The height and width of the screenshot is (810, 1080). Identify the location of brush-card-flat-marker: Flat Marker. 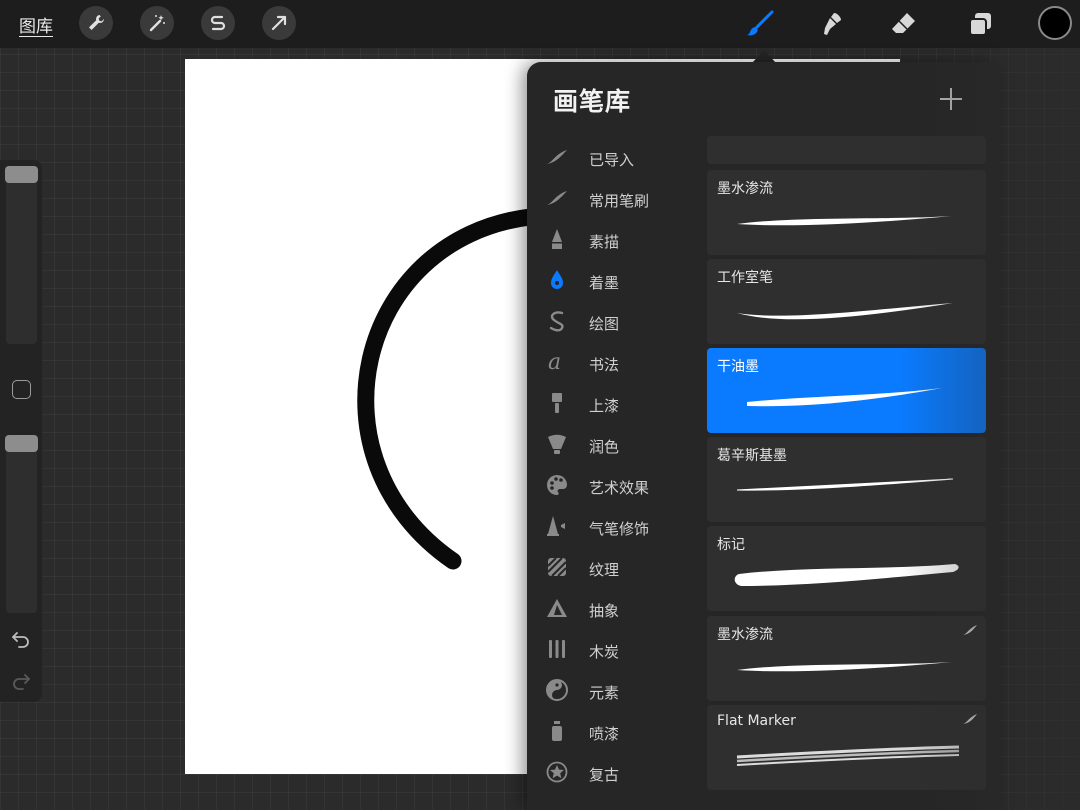
(846, 747).